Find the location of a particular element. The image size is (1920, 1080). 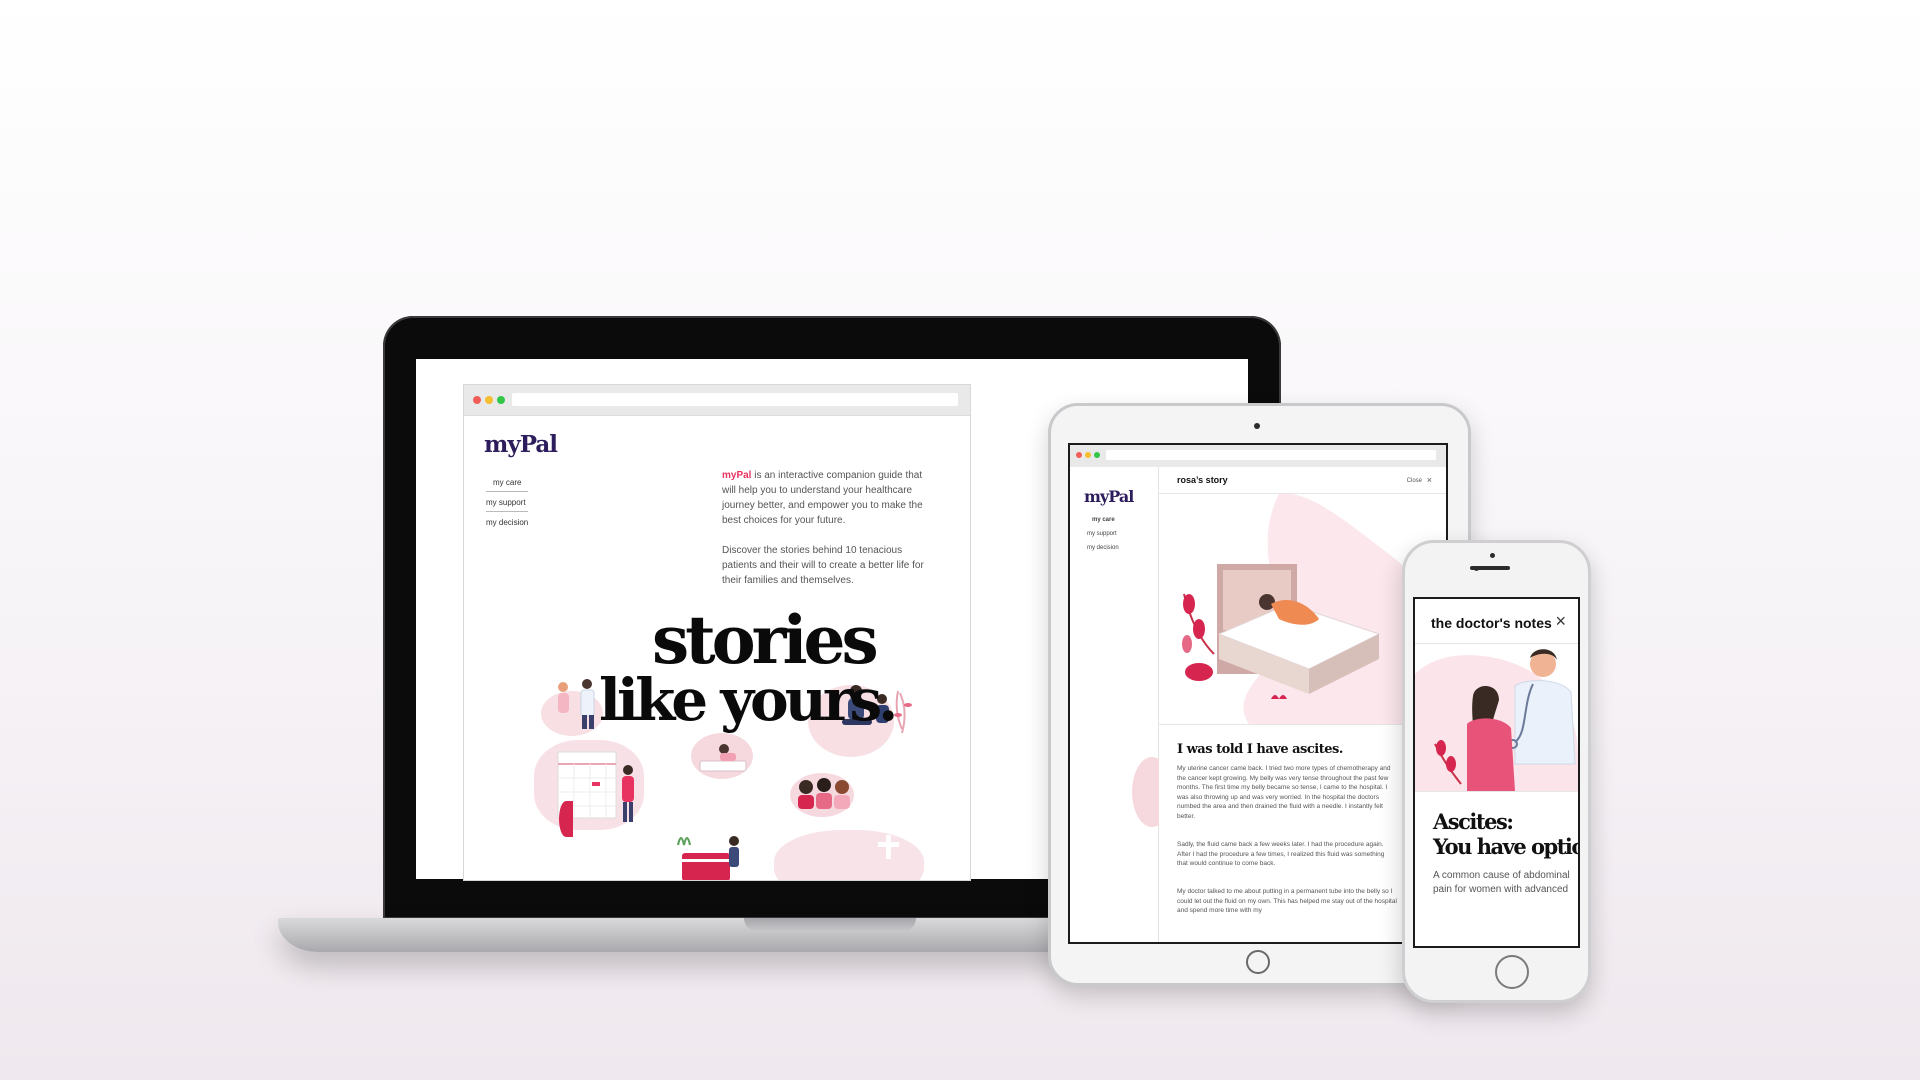

hero-title-line1: stories is located at coordinates (765, 640).